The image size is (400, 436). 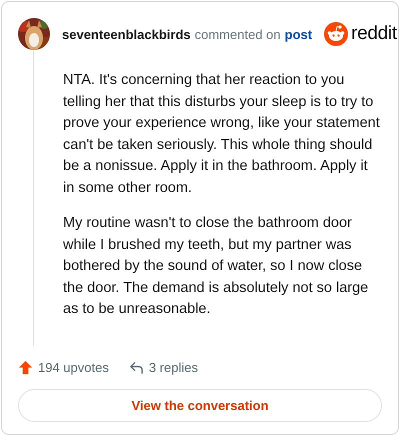 I want to click on upvote-count: 194 upvotes, so click(x=73, y=367).